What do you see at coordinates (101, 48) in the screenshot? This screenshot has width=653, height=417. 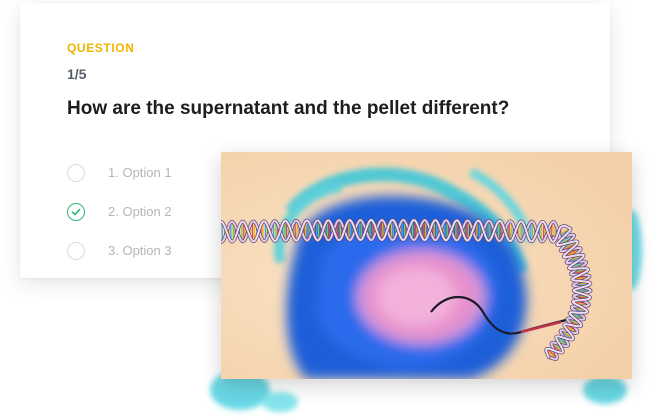 I see `question-kicker: QUESTION` at bounding box center [101, 48].